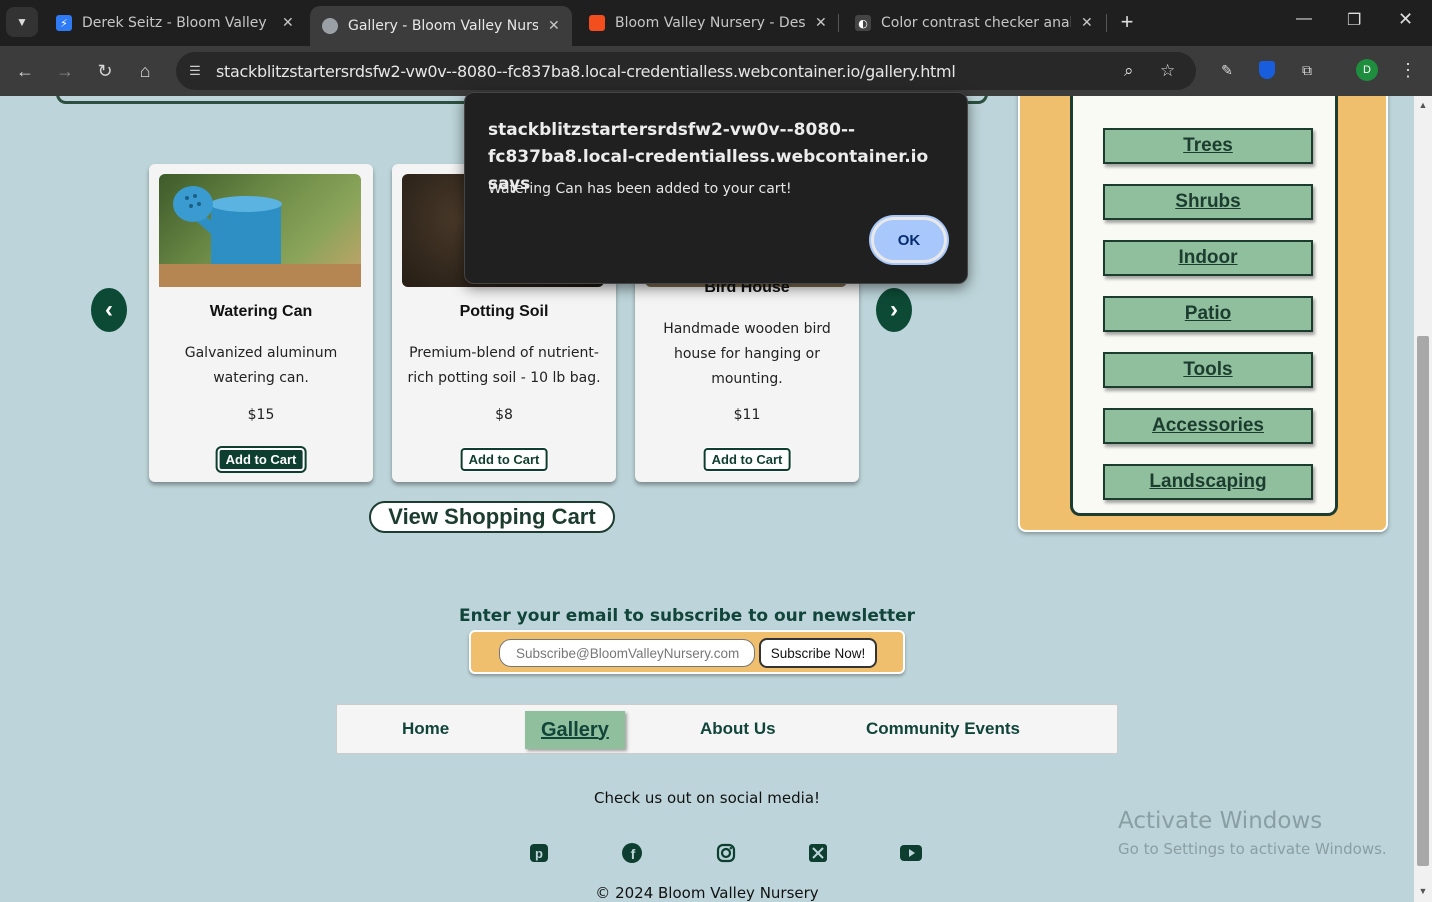  What do you see at coordinates (65, 71) in the screenshot?
I see `forward-icon: →` at bounding box center [65, 71].